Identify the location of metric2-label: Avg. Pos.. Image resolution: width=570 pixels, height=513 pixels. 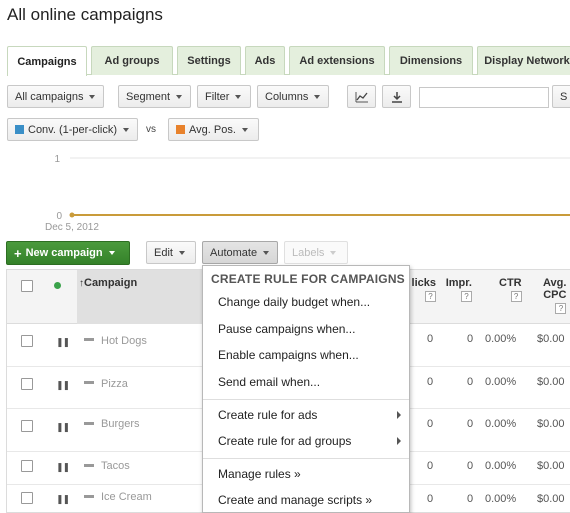
(212, 129).